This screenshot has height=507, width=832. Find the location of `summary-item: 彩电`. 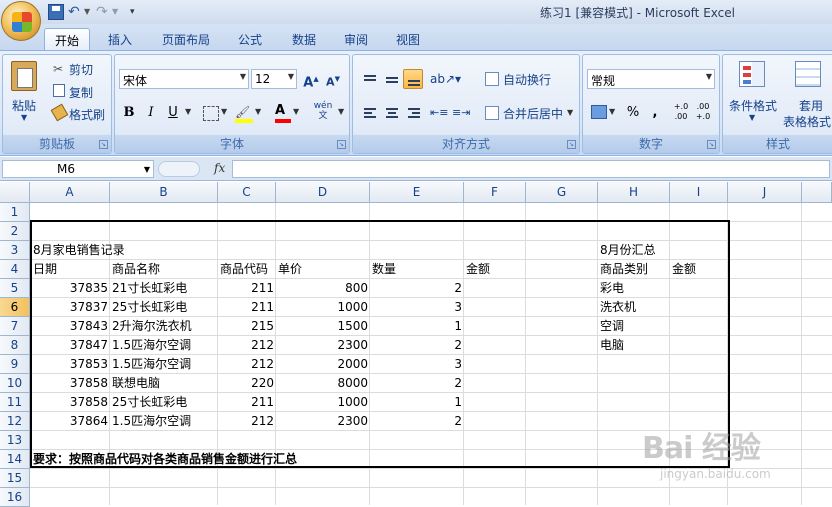

summary-item: 彩电 is located at coordinates (634, 288).